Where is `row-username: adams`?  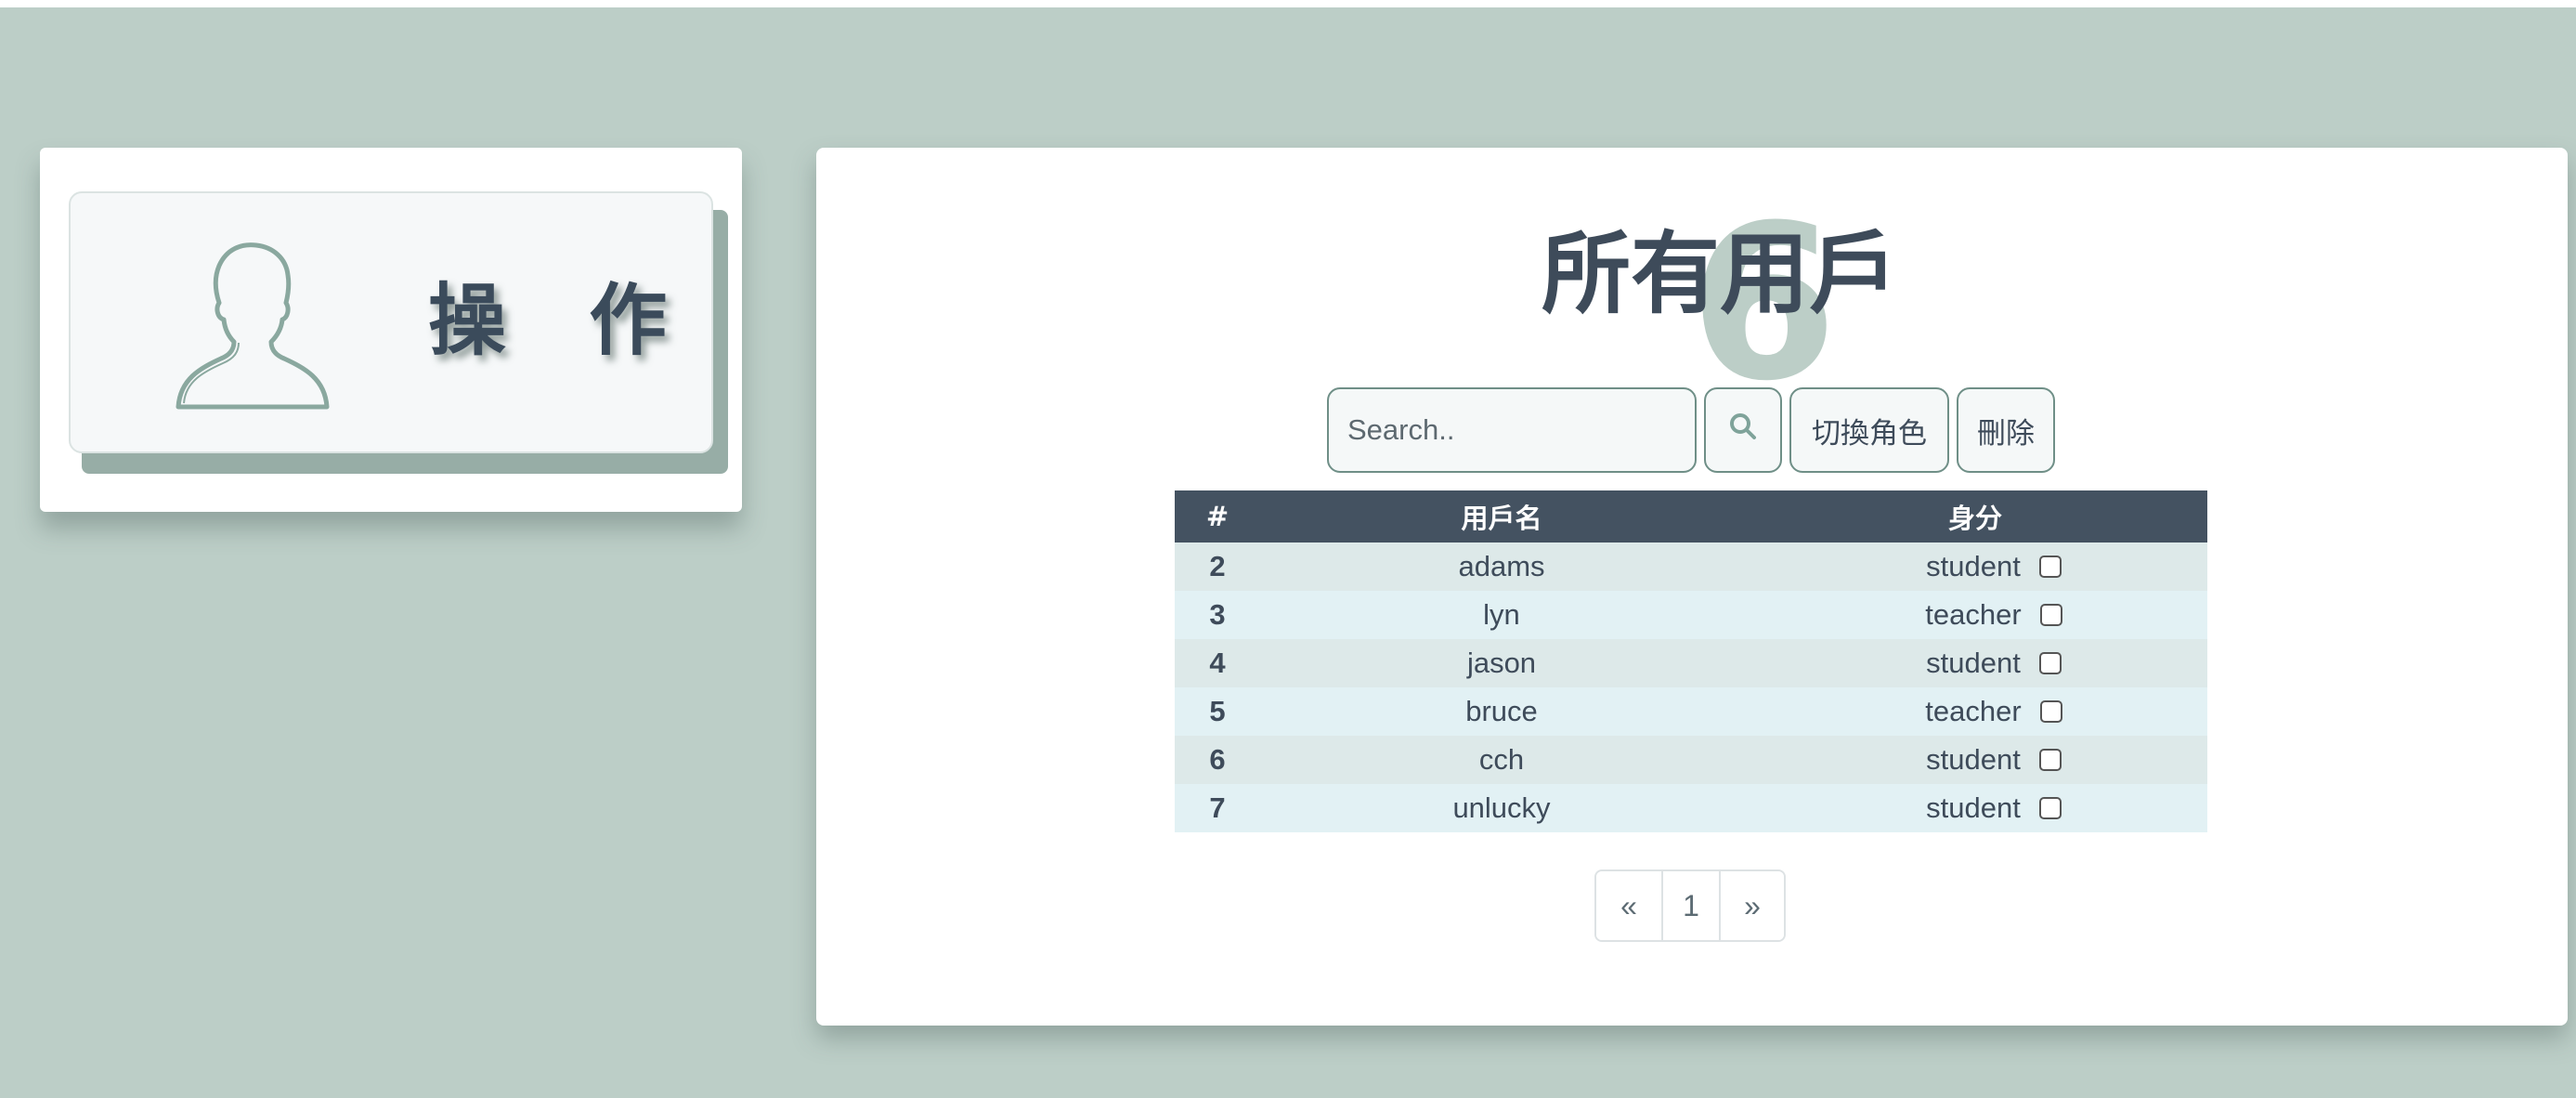 row-username: adams is located at coordinates (1501, 566).